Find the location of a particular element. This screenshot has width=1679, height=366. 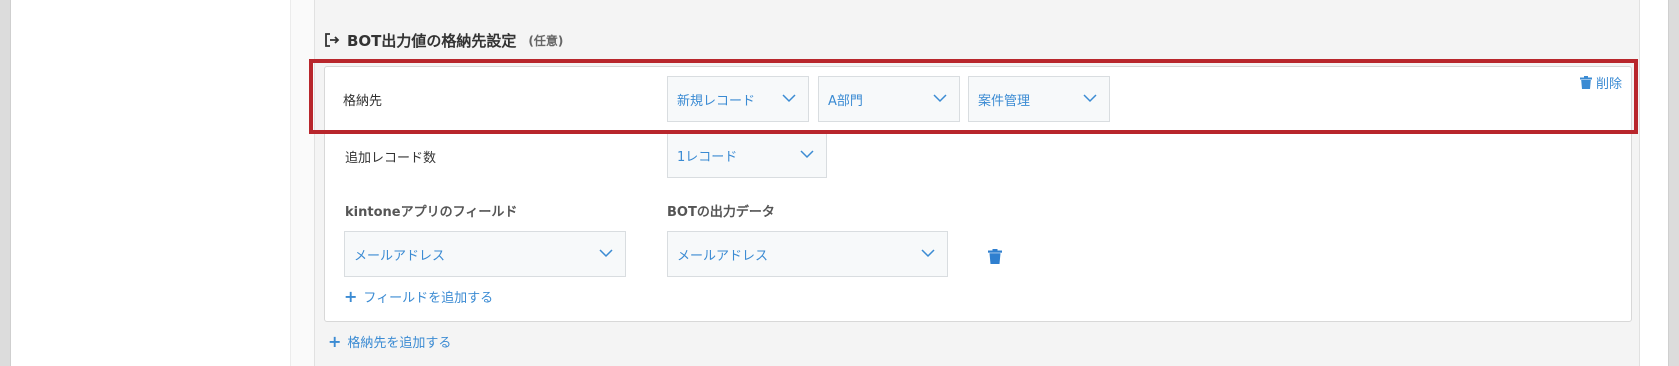

delete-destination-button: 削除 is located at coordinates (1601, 82).